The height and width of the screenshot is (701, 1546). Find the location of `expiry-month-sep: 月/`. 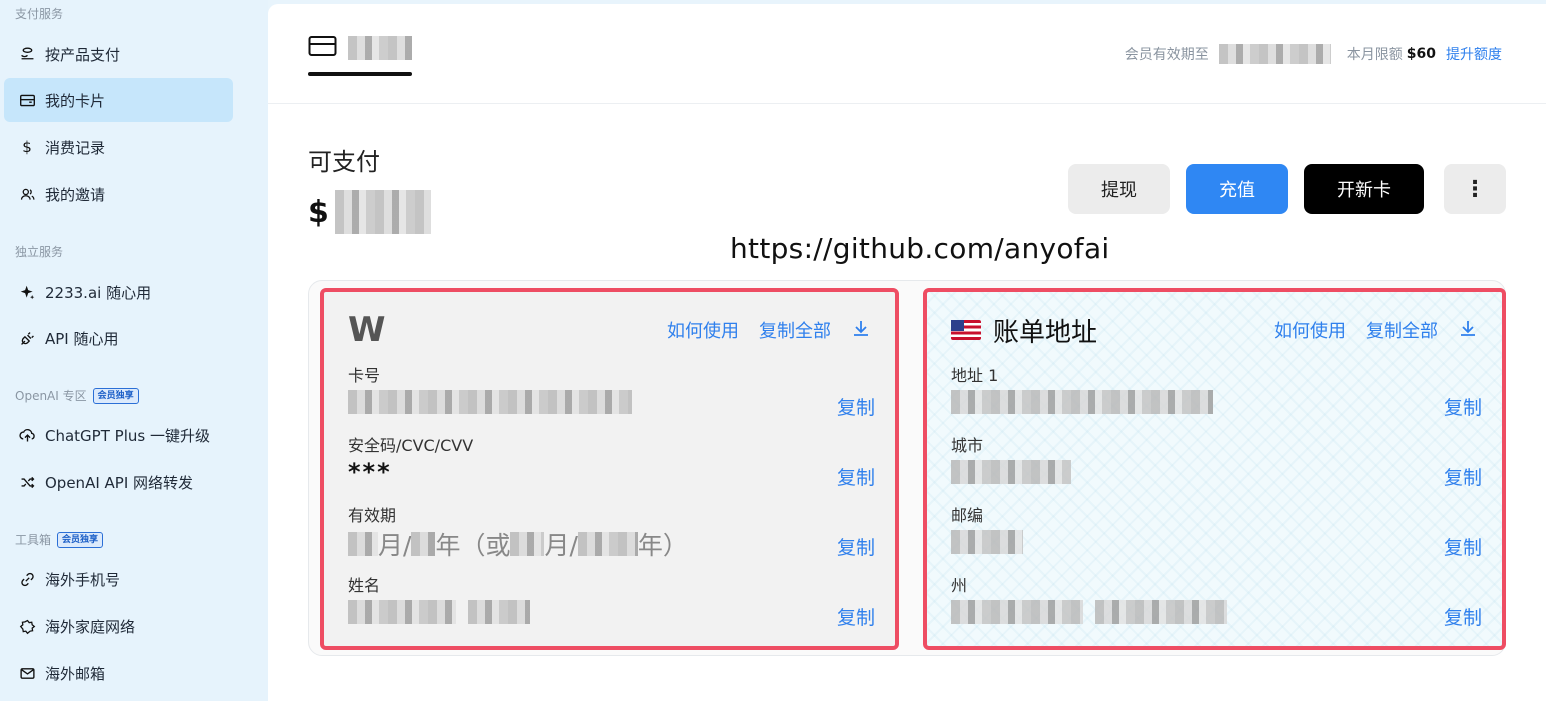

expiry-month-sep: 月/ is located at coordinates (395, 545).